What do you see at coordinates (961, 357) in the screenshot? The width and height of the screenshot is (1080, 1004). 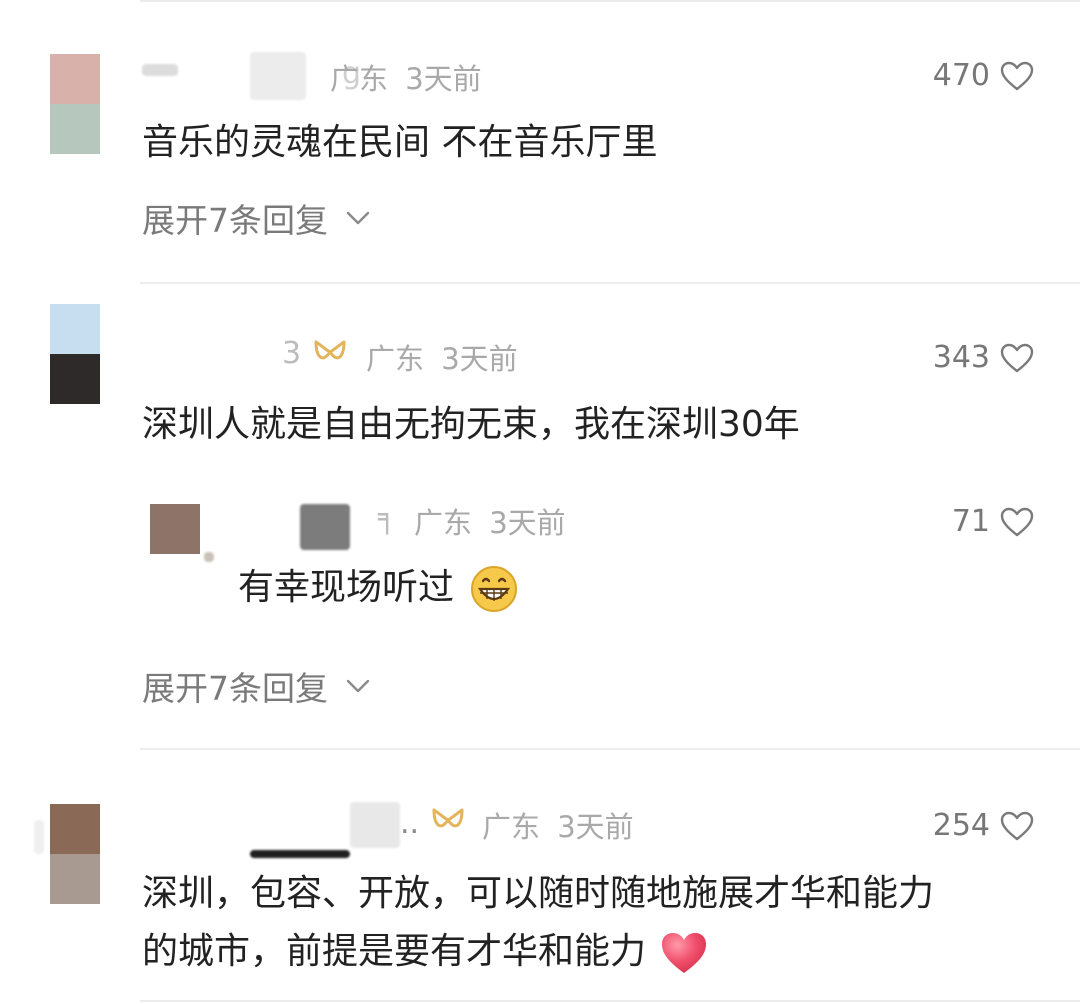 I see `like-count: 343` at bounding box center [961, 357].